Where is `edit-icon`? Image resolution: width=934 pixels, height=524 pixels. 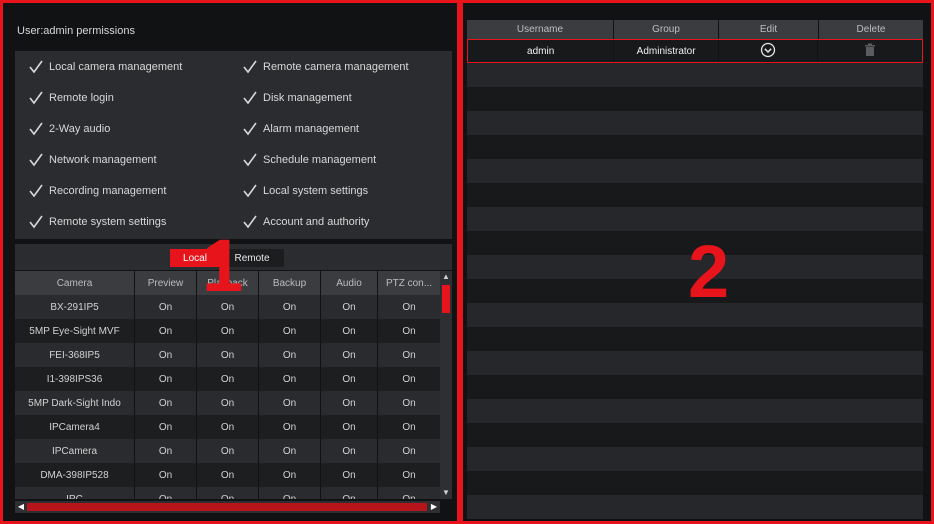
edit-icon is located at coordinates (768, 51).